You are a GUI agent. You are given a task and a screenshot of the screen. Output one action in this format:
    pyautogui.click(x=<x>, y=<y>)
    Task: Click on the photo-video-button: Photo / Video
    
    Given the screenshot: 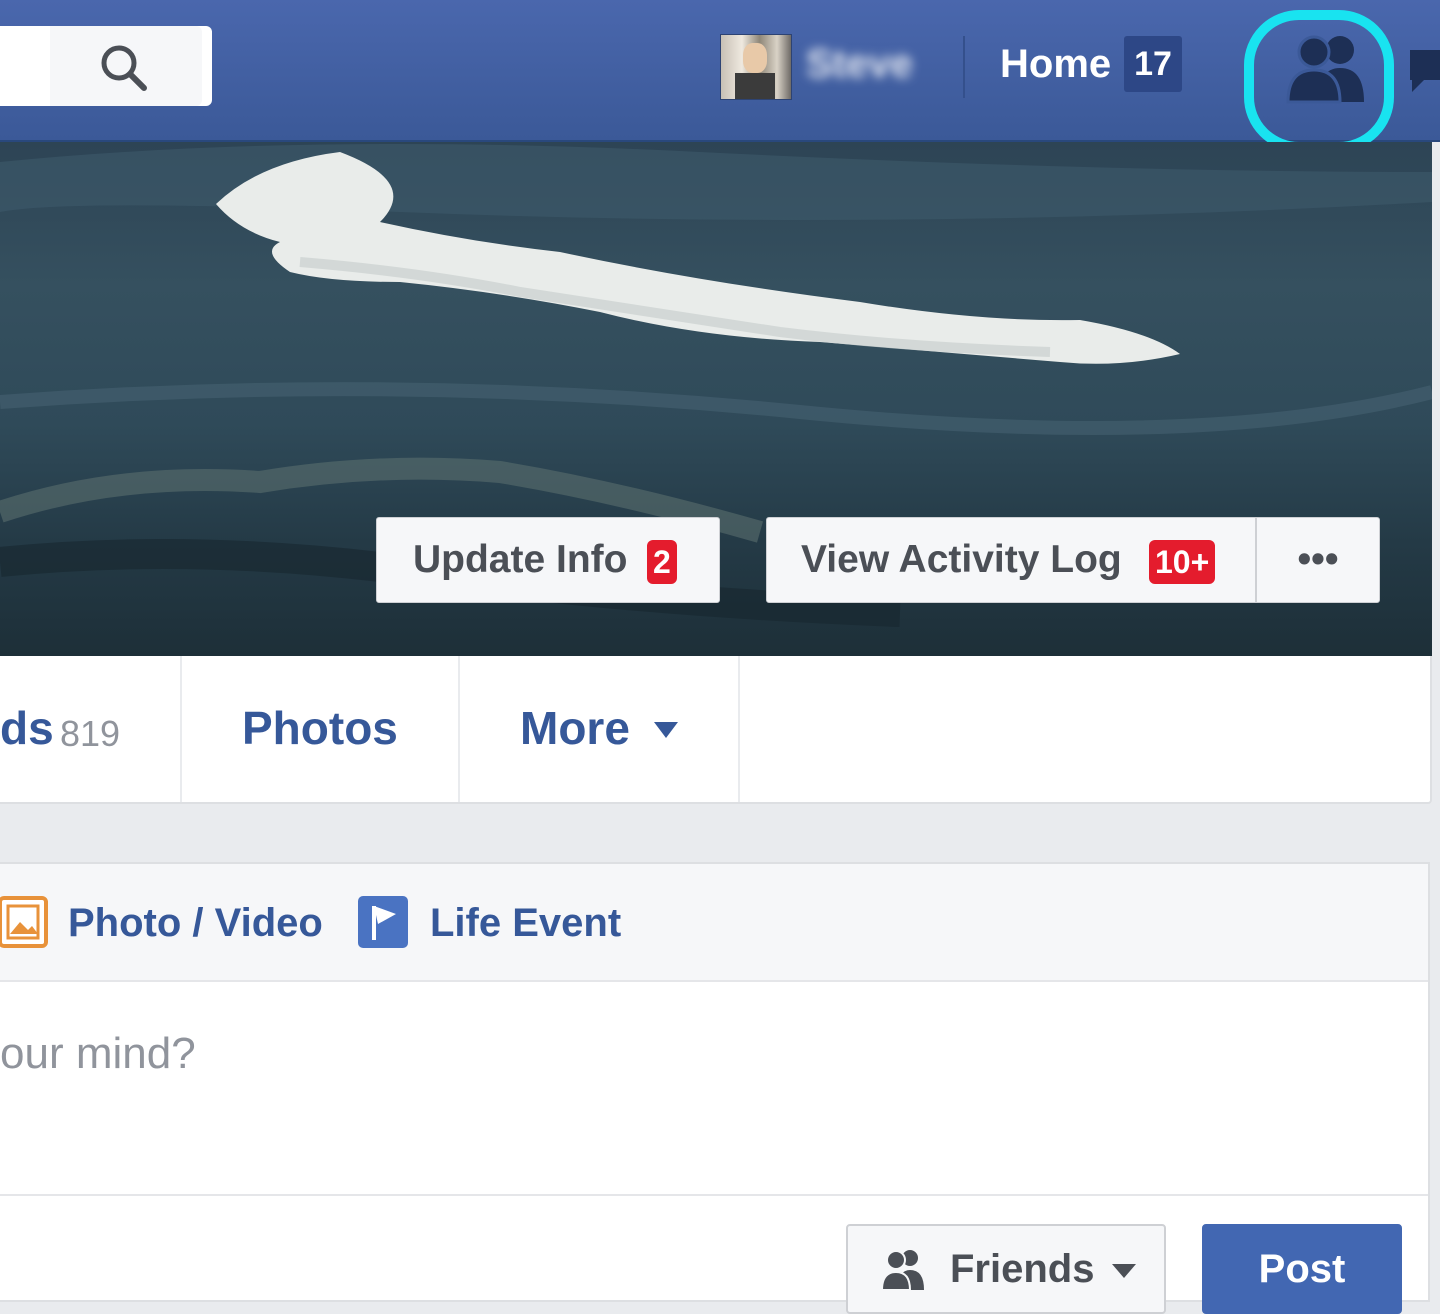 What is the action you would take?
    pyautogui.click(x=195, y=923)
    